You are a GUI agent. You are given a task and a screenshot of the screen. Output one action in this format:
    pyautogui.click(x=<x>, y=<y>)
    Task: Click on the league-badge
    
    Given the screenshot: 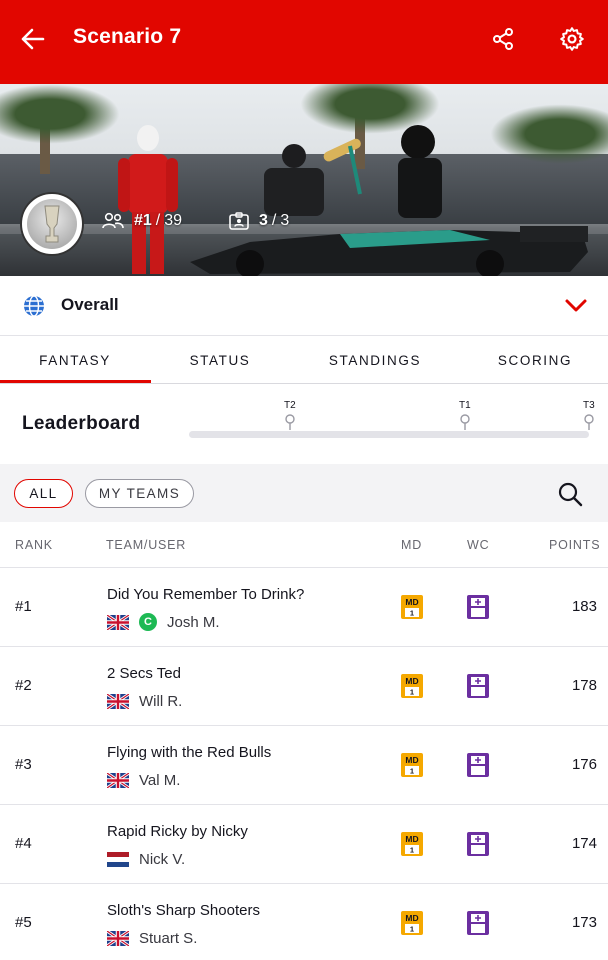 What is the action you would take?
    pyautogui.click(x=52, y=224)
    